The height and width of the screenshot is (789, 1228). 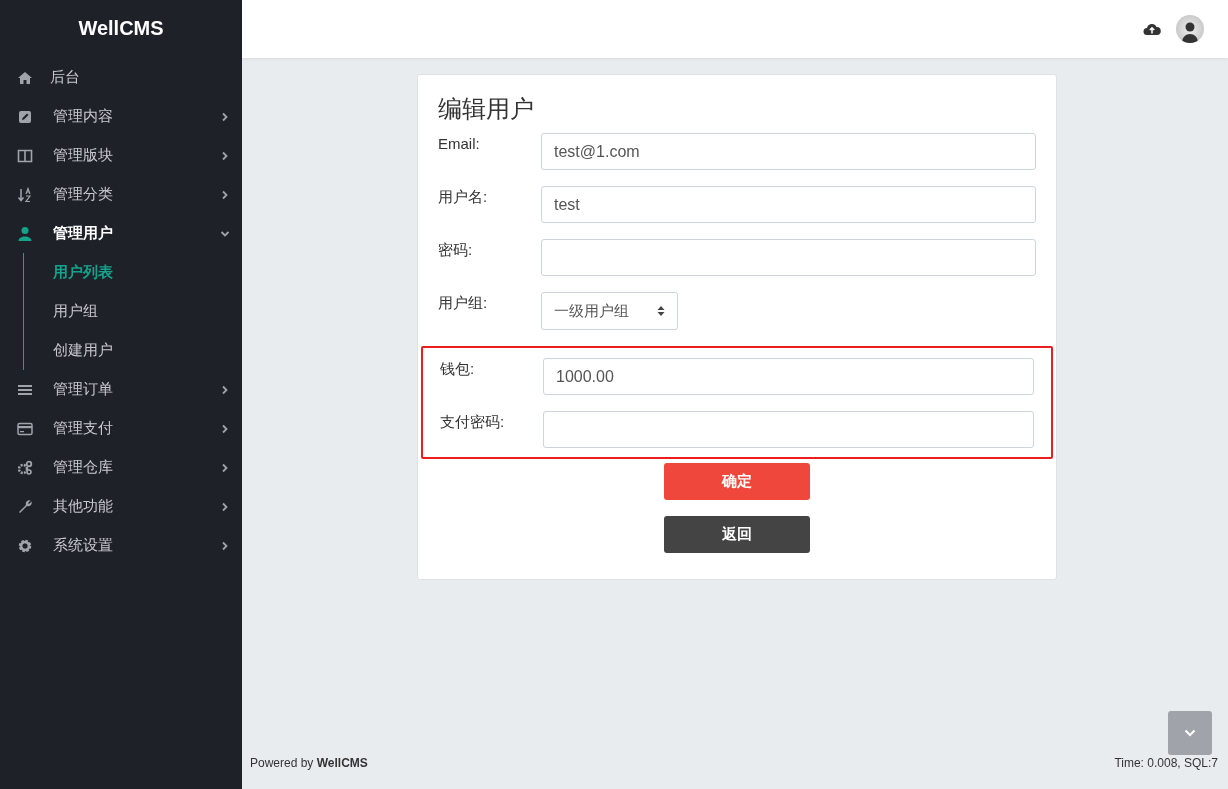 I want to click on cloud-upload-icon, so click(x=1152, y=29).